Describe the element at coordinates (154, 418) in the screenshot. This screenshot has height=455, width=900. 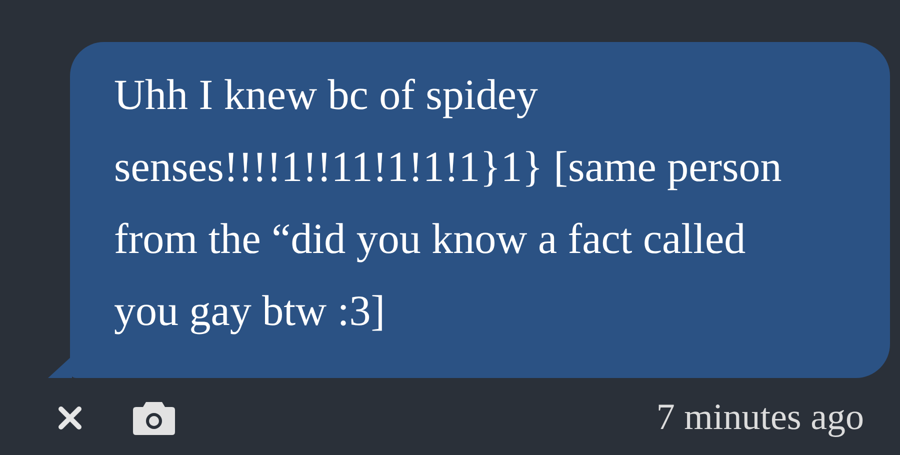
I see `camera-icon` at that location.